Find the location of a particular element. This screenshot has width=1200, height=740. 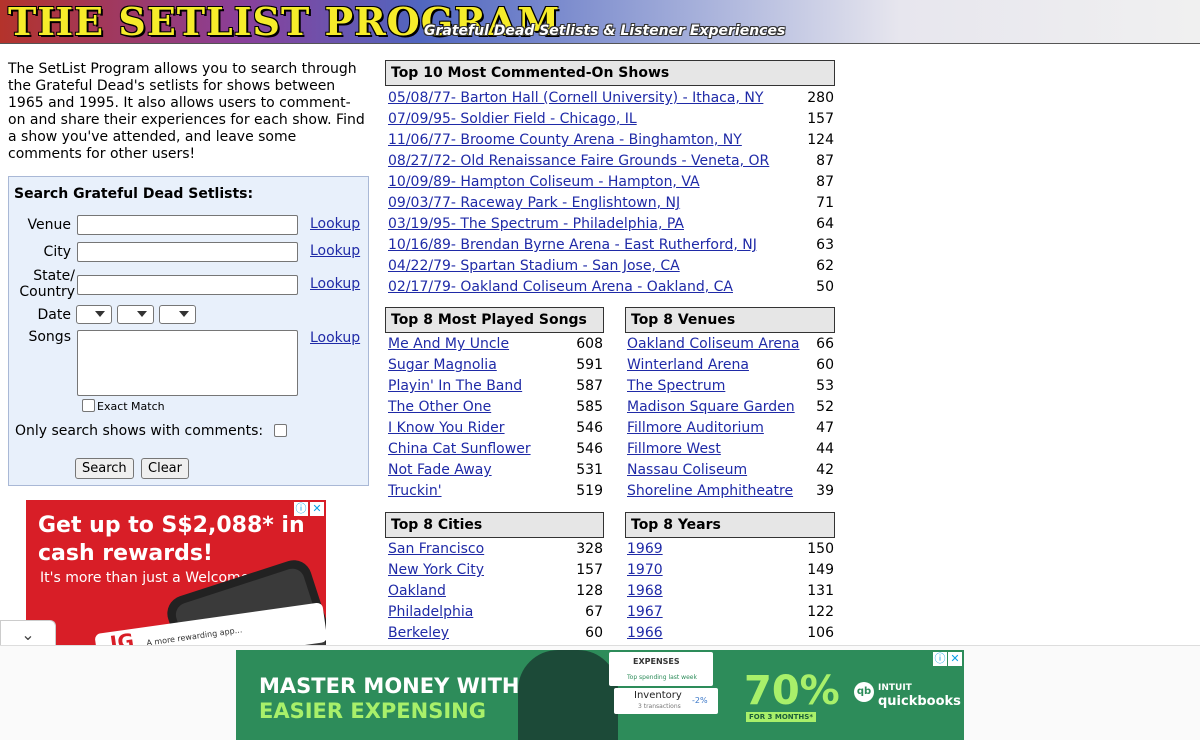

venue-link: Oakland Coliseum Arena is located at coordinates (713, 344).